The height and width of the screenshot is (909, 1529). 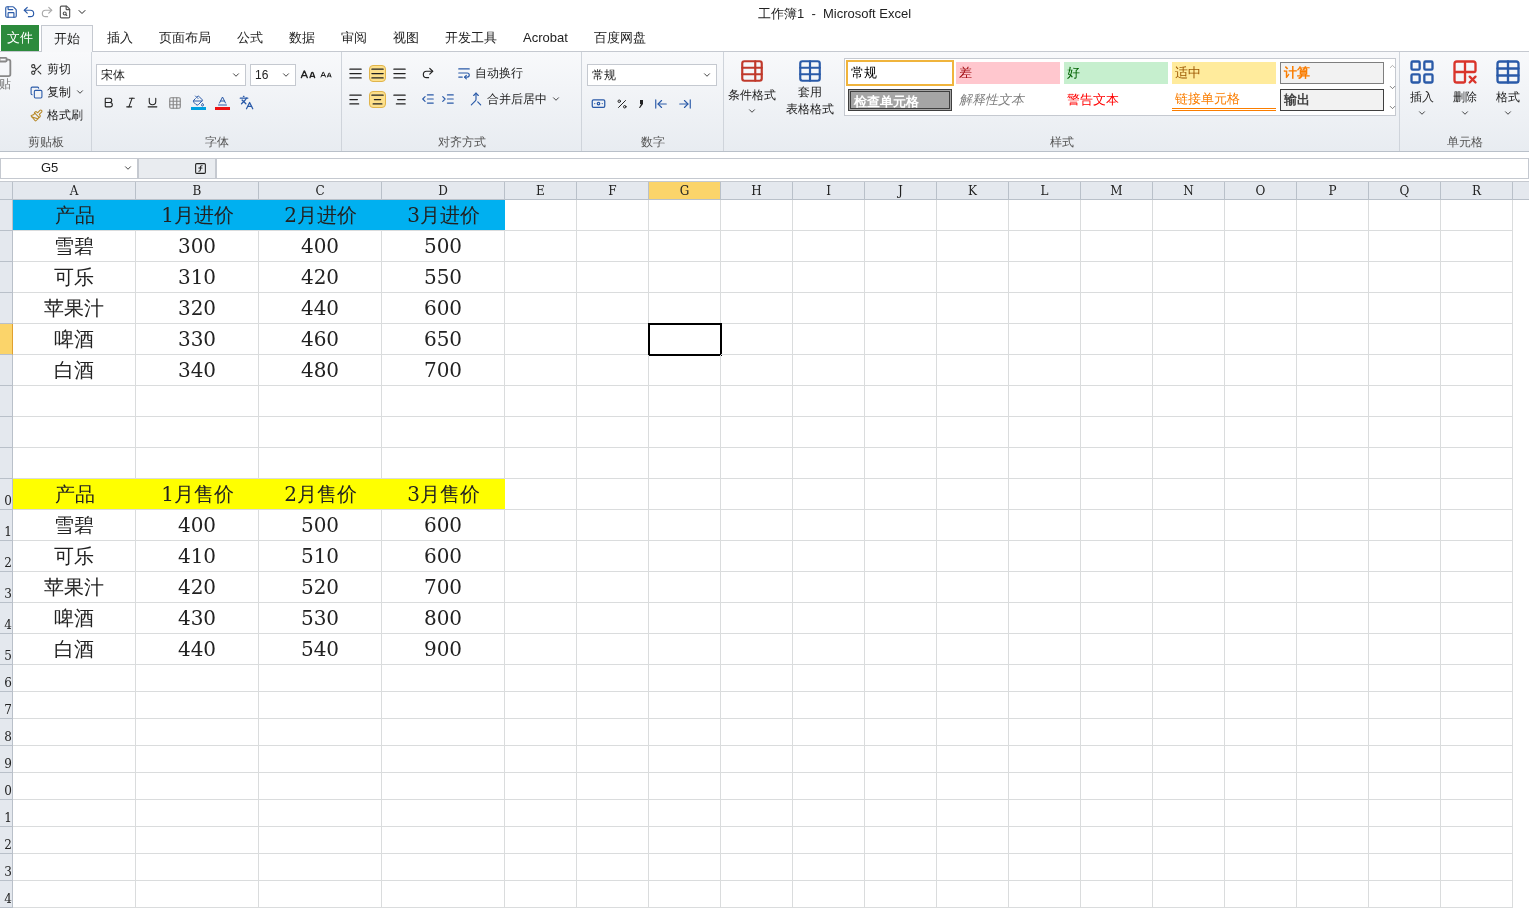 What do you see at coordinates (108, 102) in the screenshot?
I see `bold-icon` at bounding box center [108, 102].